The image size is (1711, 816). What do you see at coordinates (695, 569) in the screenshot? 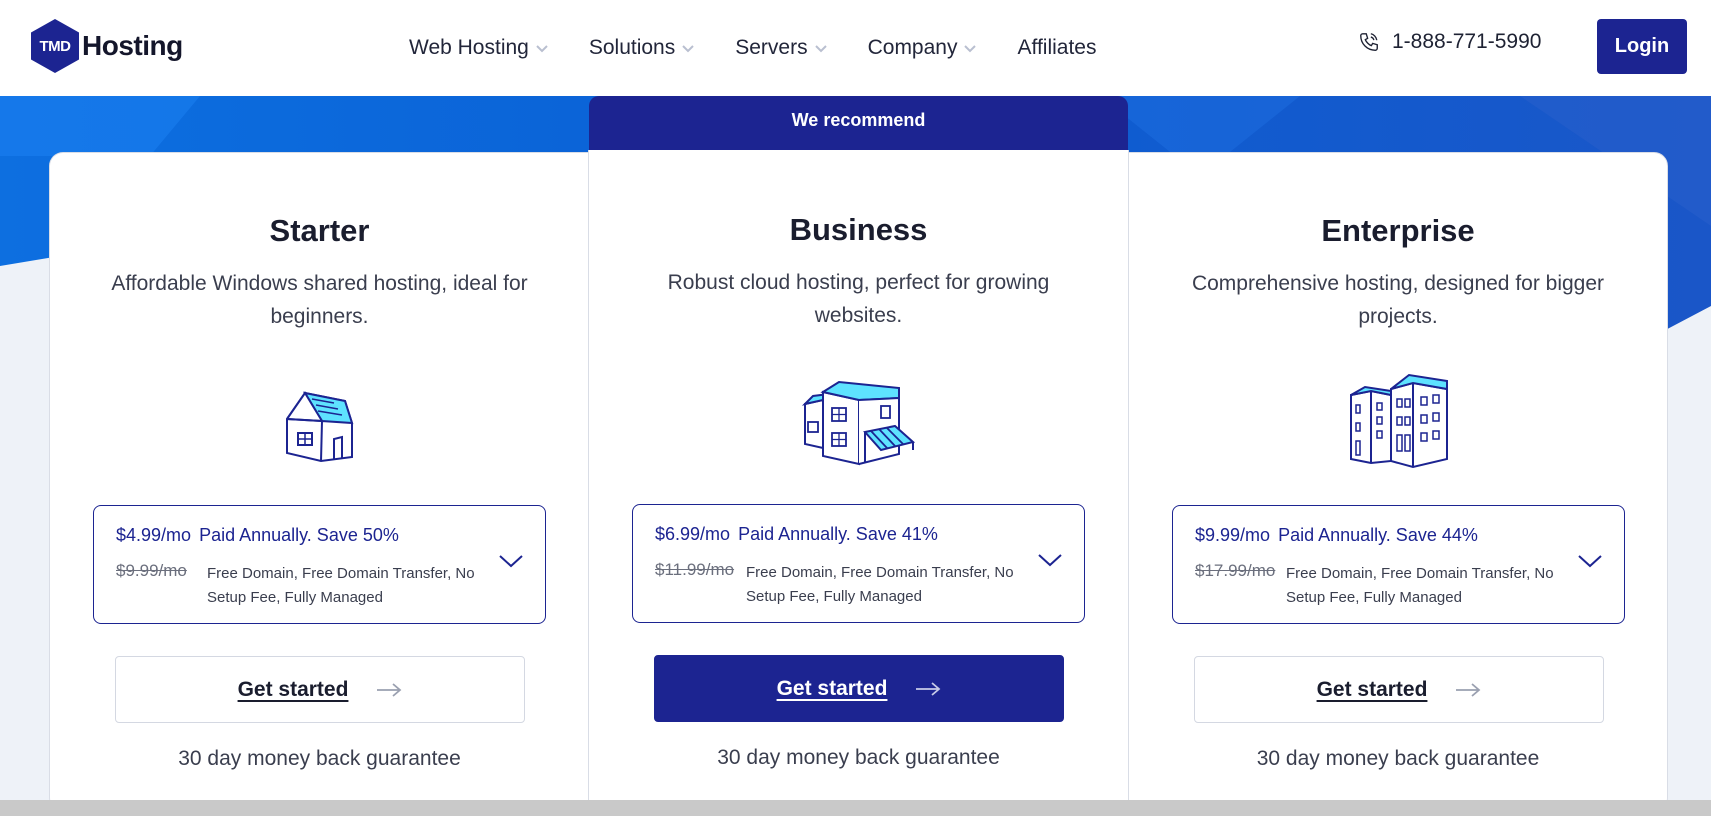
I see `old-price: $11.99/mo` at bounding box center [695, 569].